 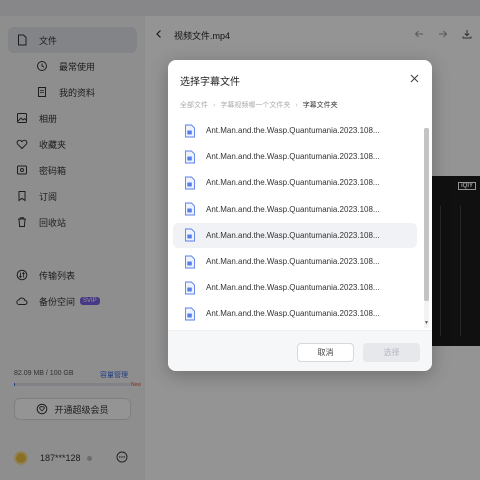 I want to click on scroll-down-arrow: ▼, so click(x=426, y=323).